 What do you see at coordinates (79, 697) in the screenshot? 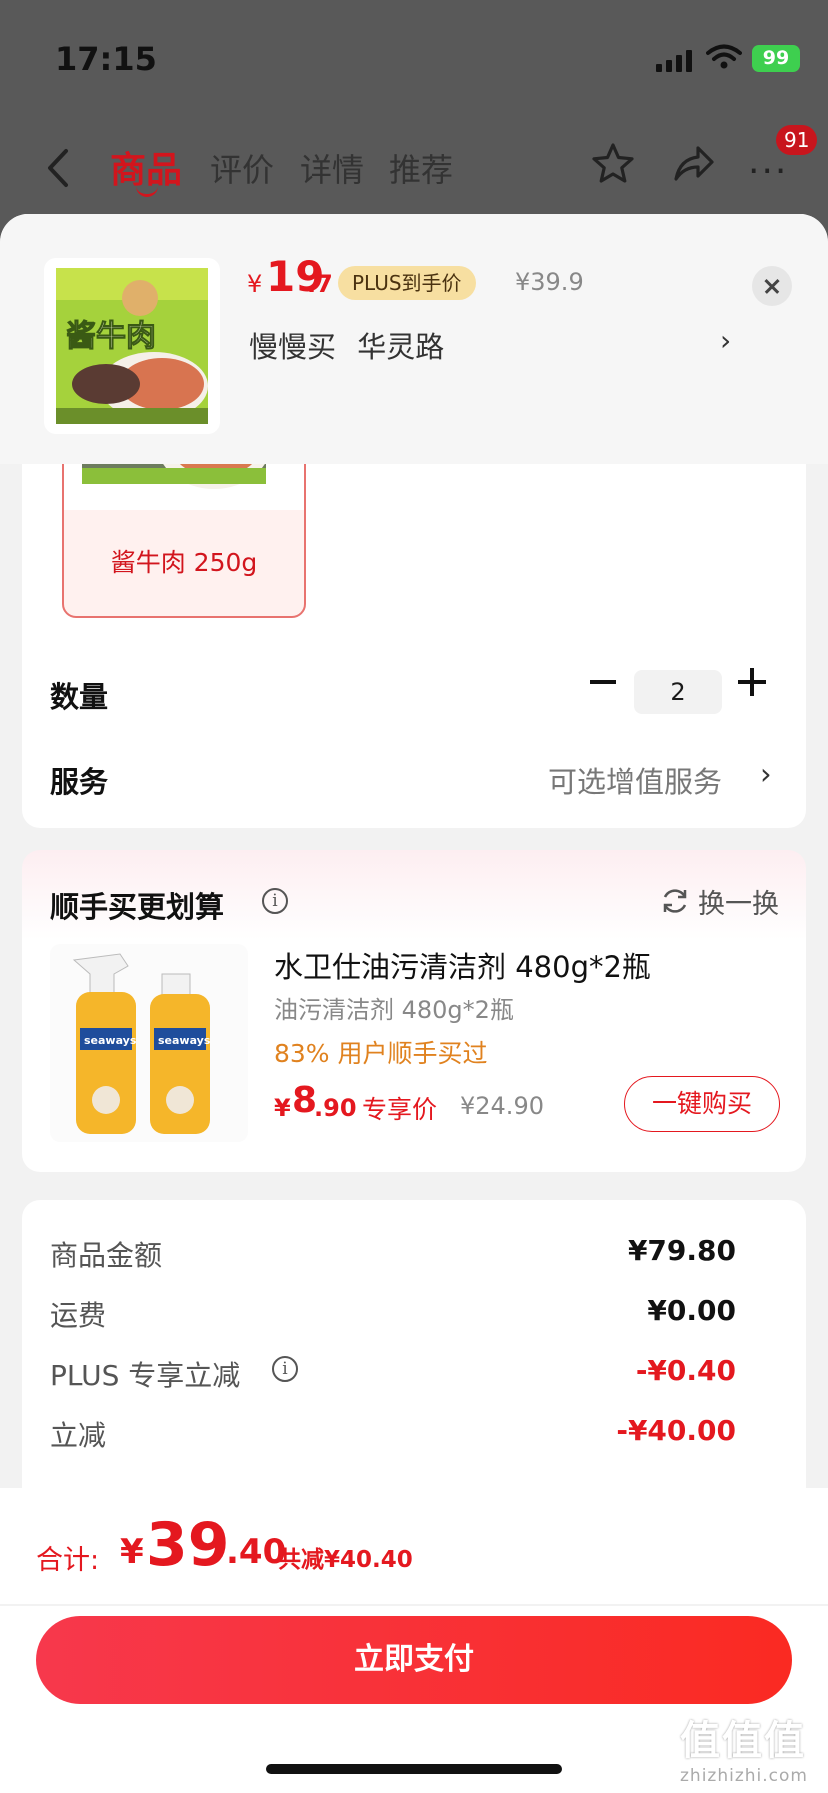
I see `quantity-label: 数量` at bounding box center [79, 697].